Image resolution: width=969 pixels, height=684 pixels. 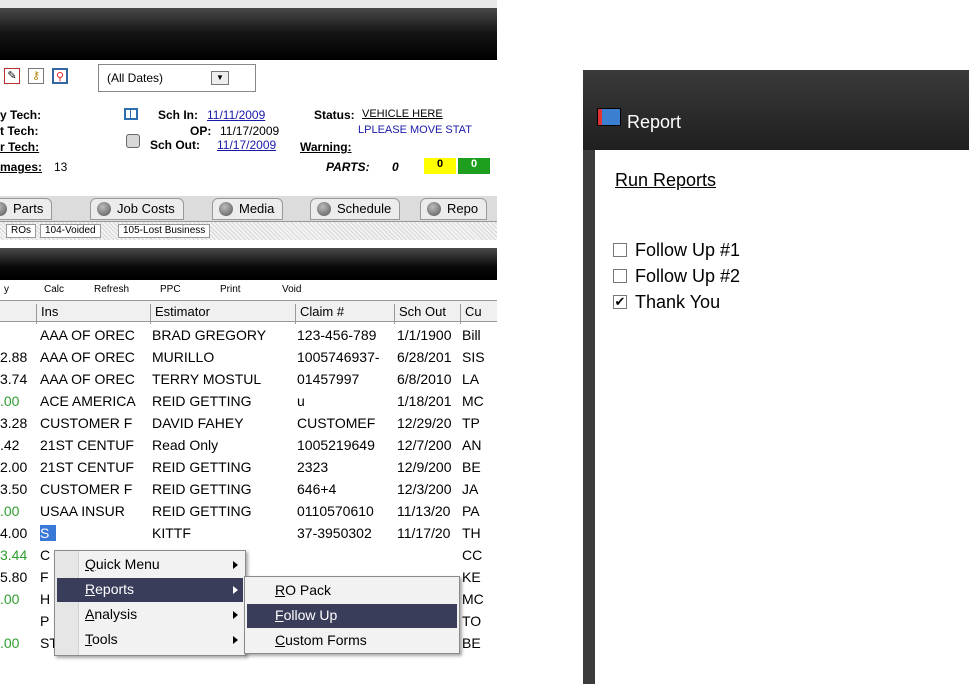 What do you see at coordinates (36, 76) in the screenshot?
I see `key-icon: ⚷` at bounding box center [36, 76].